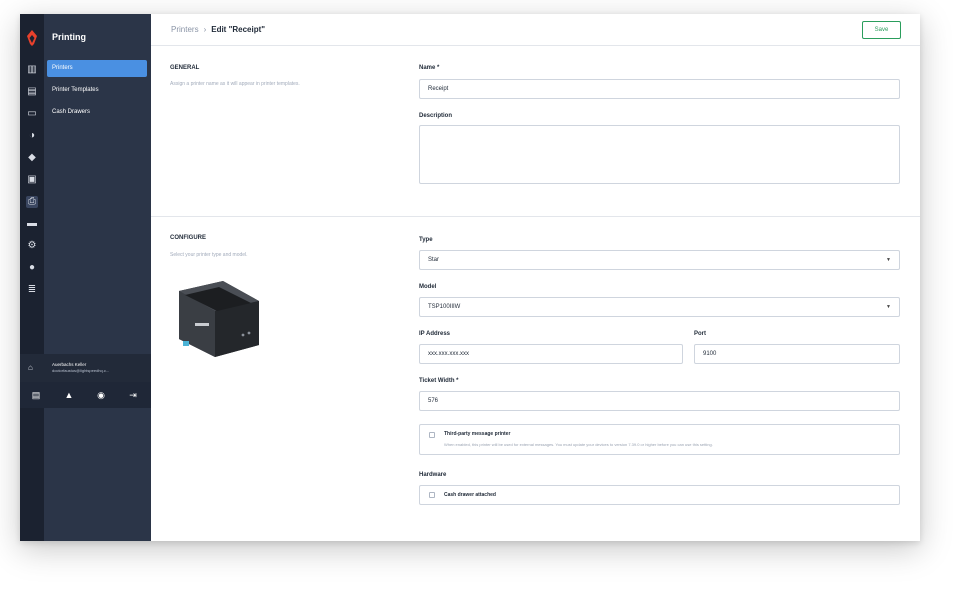 The height and width of the screenshot is (597, 970). Describe the element at coordinates (444, 307) in the screenshot. I see `model-select-value: TSP100IIIW` at that location.